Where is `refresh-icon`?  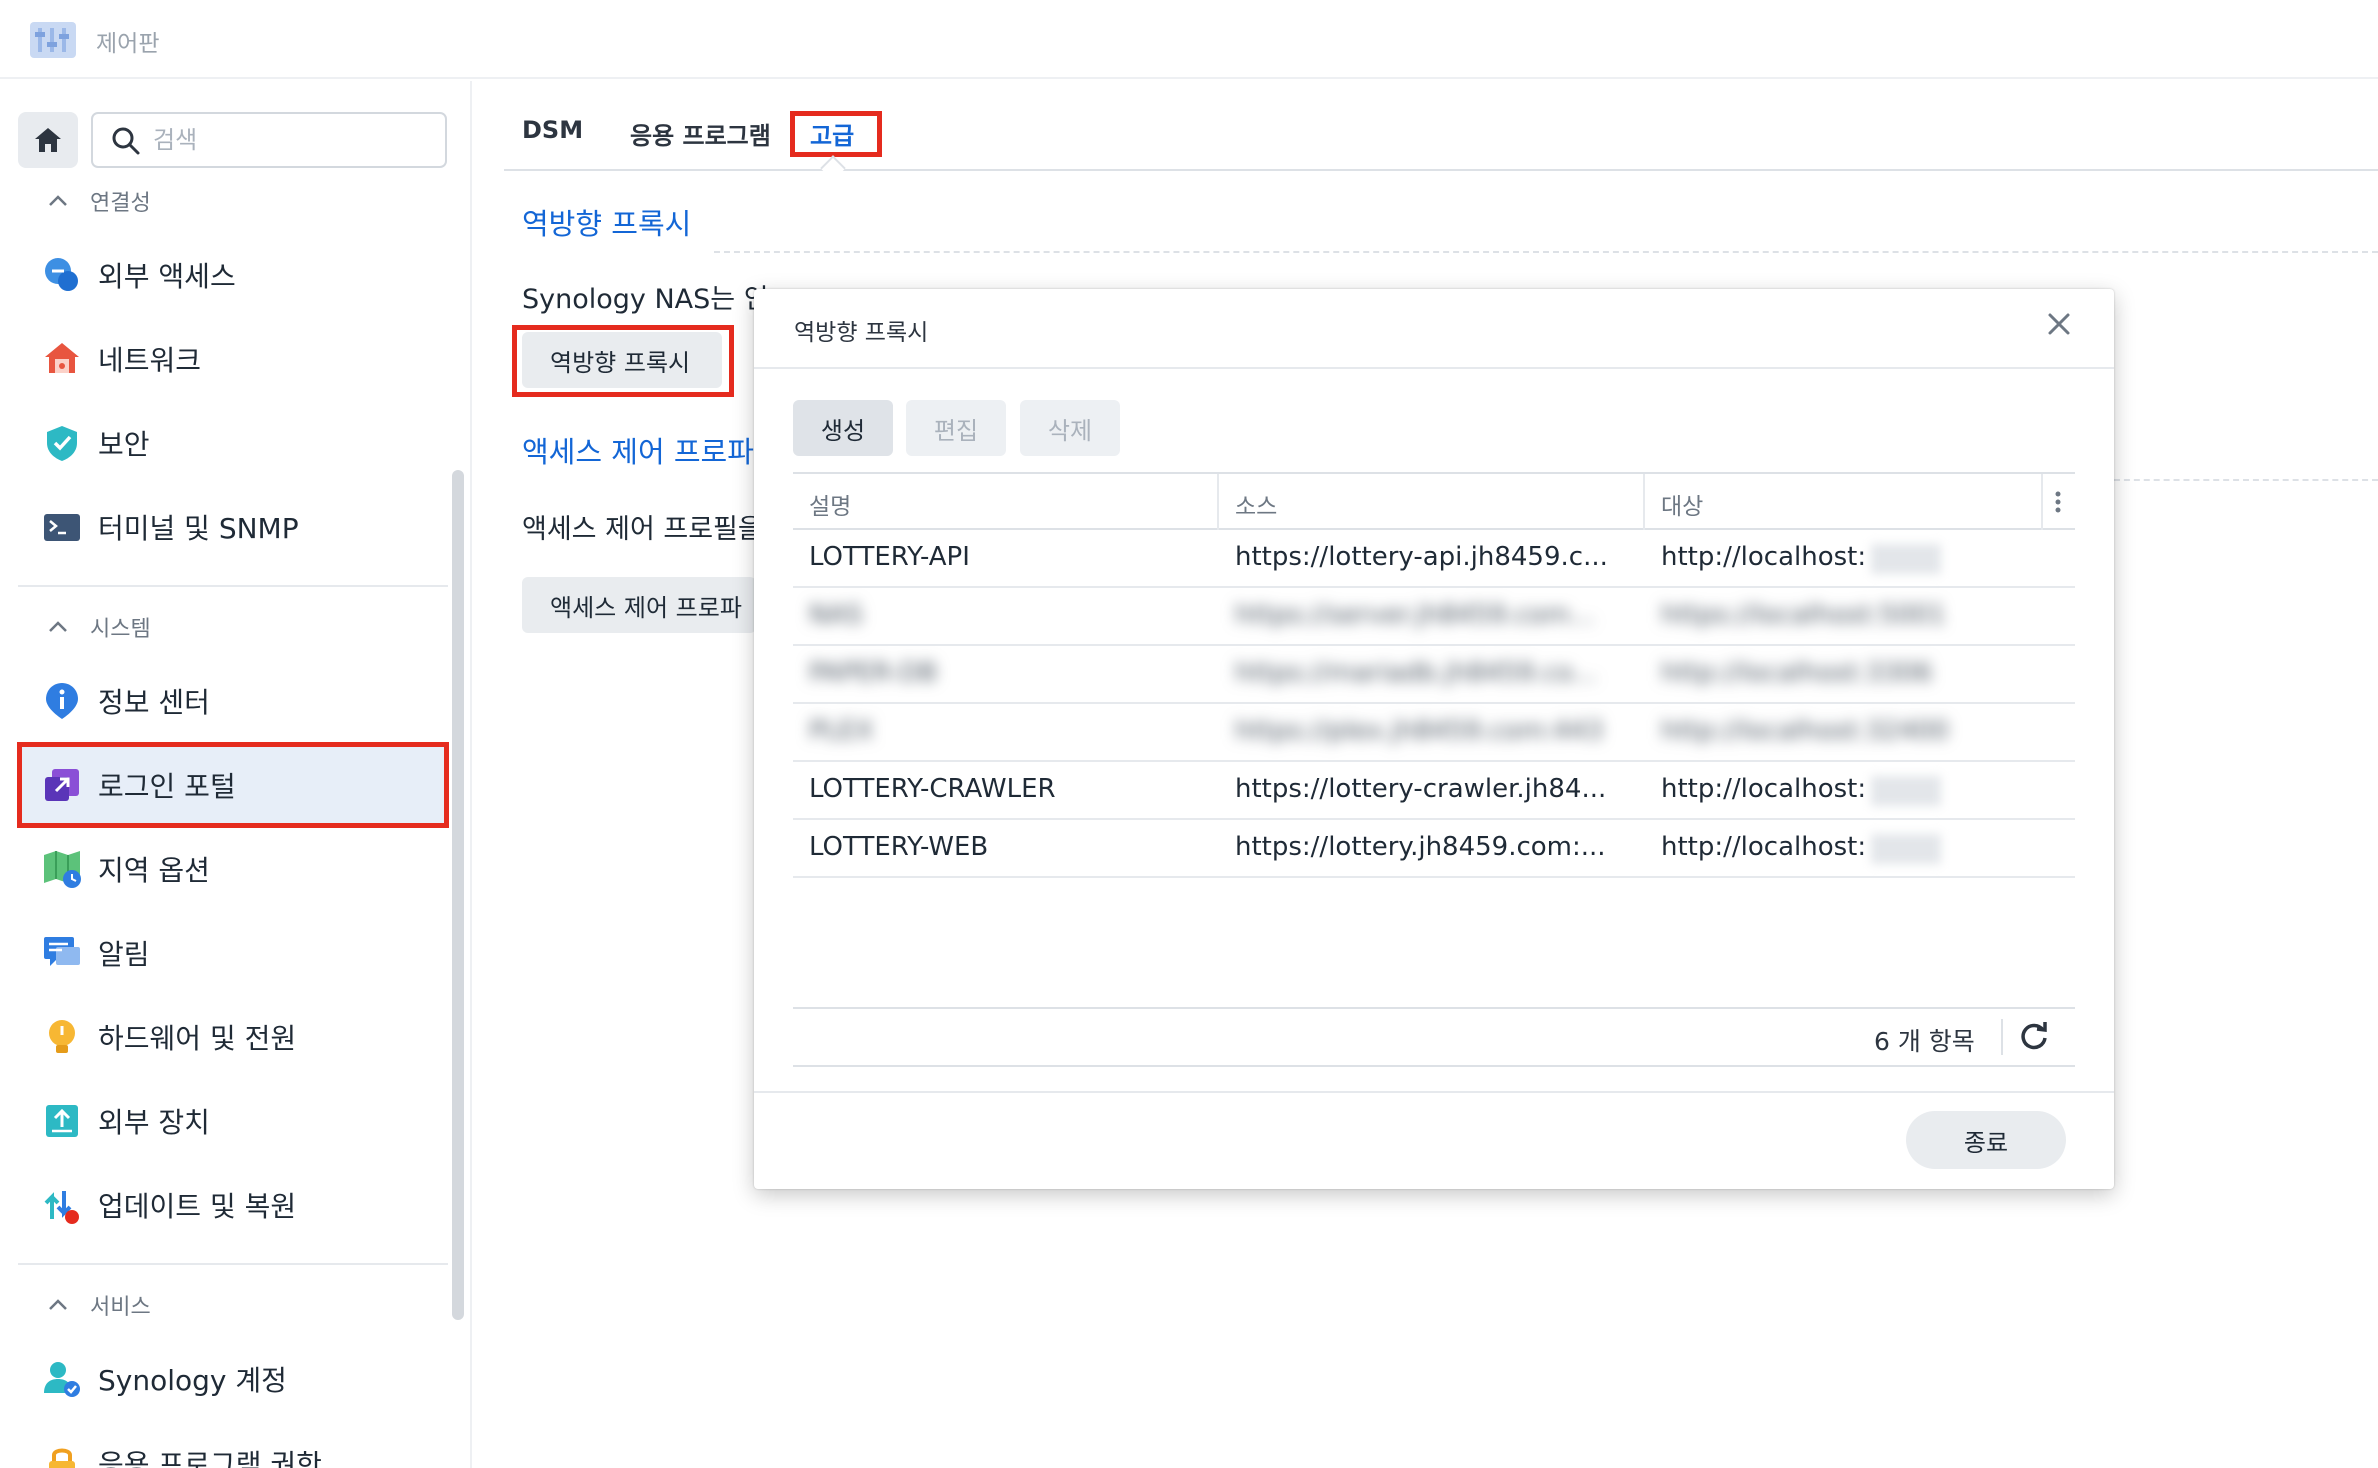
refresh-icon is located at coordinates (2034, 1036).